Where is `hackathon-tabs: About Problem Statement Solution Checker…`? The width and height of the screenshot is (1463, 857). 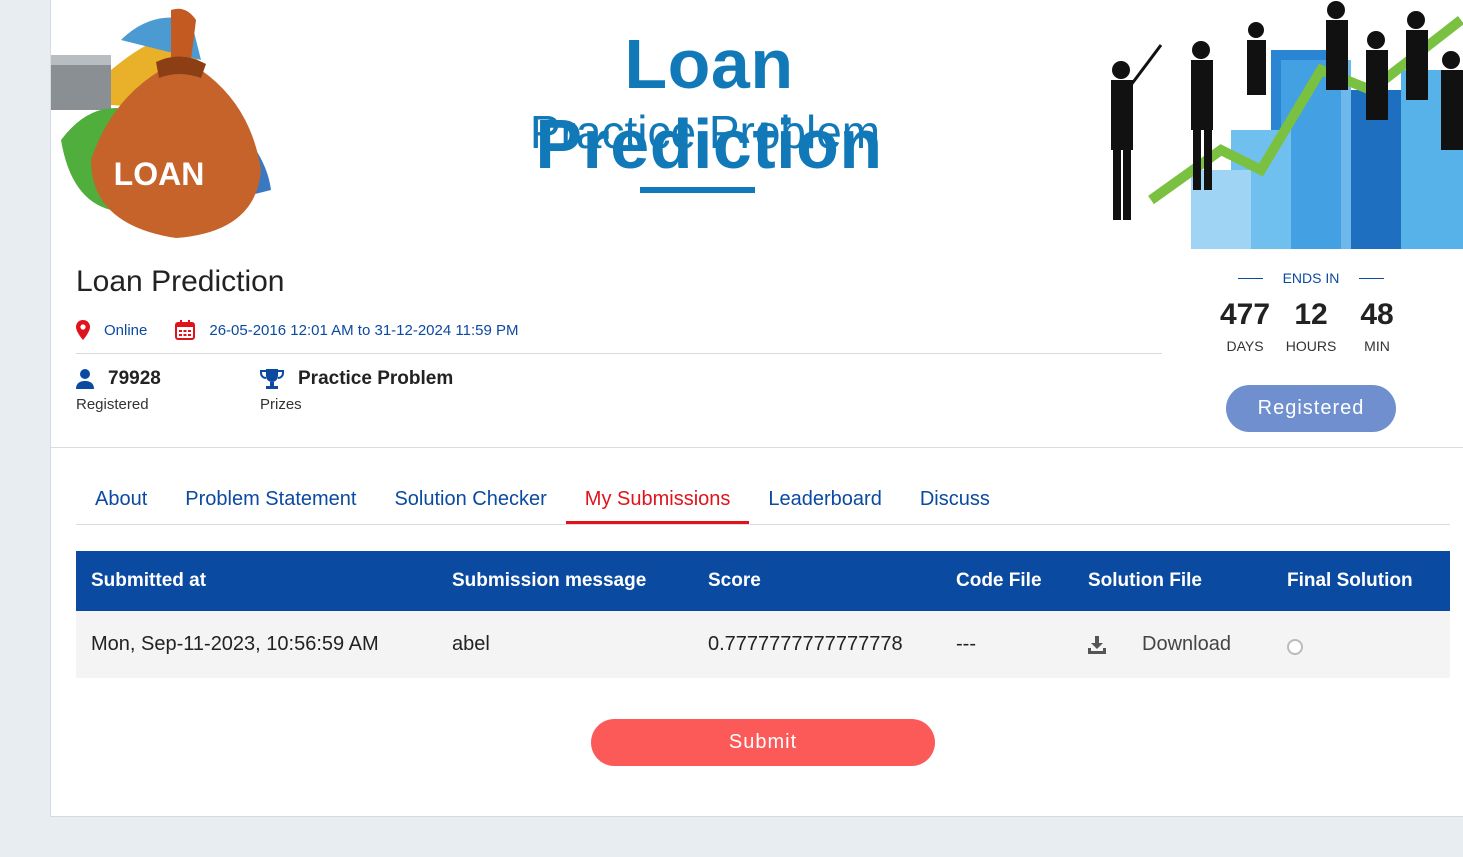 hackathon-tabs: About Problem Statement Solution Checker… is located at coordinates (763, 500).